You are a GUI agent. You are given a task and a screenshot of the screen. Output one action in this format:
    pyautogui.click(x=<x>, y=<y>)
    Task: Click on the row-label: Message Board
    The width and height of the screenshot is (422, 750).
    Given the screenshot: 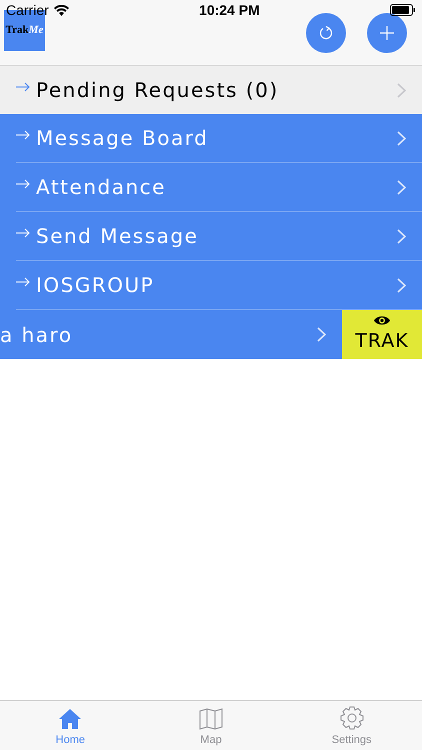 What is the action you would take?
    pyautogui.click(x=122, y=138)
    